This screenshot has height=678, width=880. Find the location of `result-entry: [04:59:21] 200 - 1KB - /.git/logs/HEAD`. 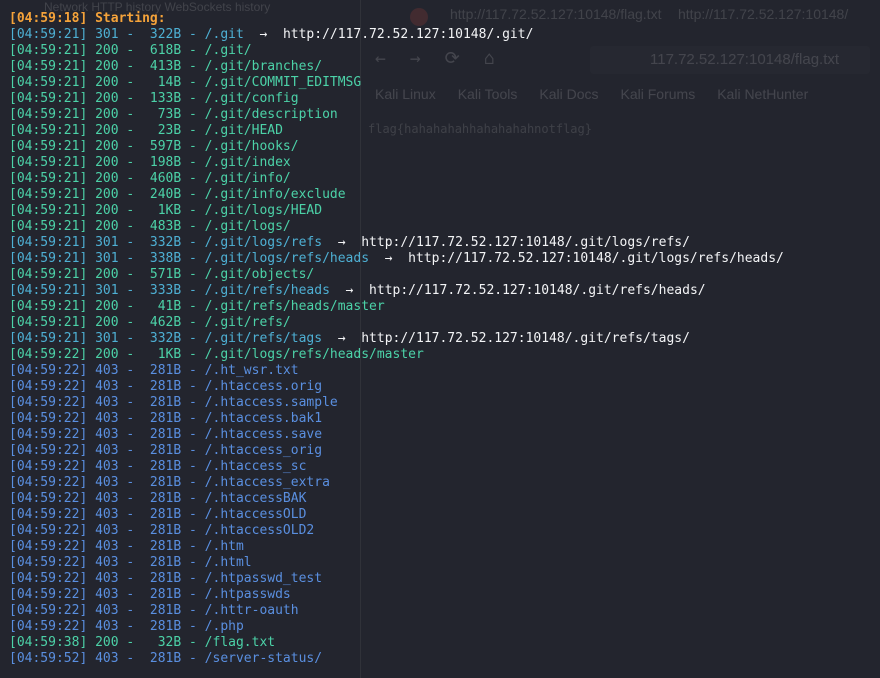

result-entry: [04:59:21] 200 - 1KB - /.git/logs/HEAD is located at coordinates (166, 210).